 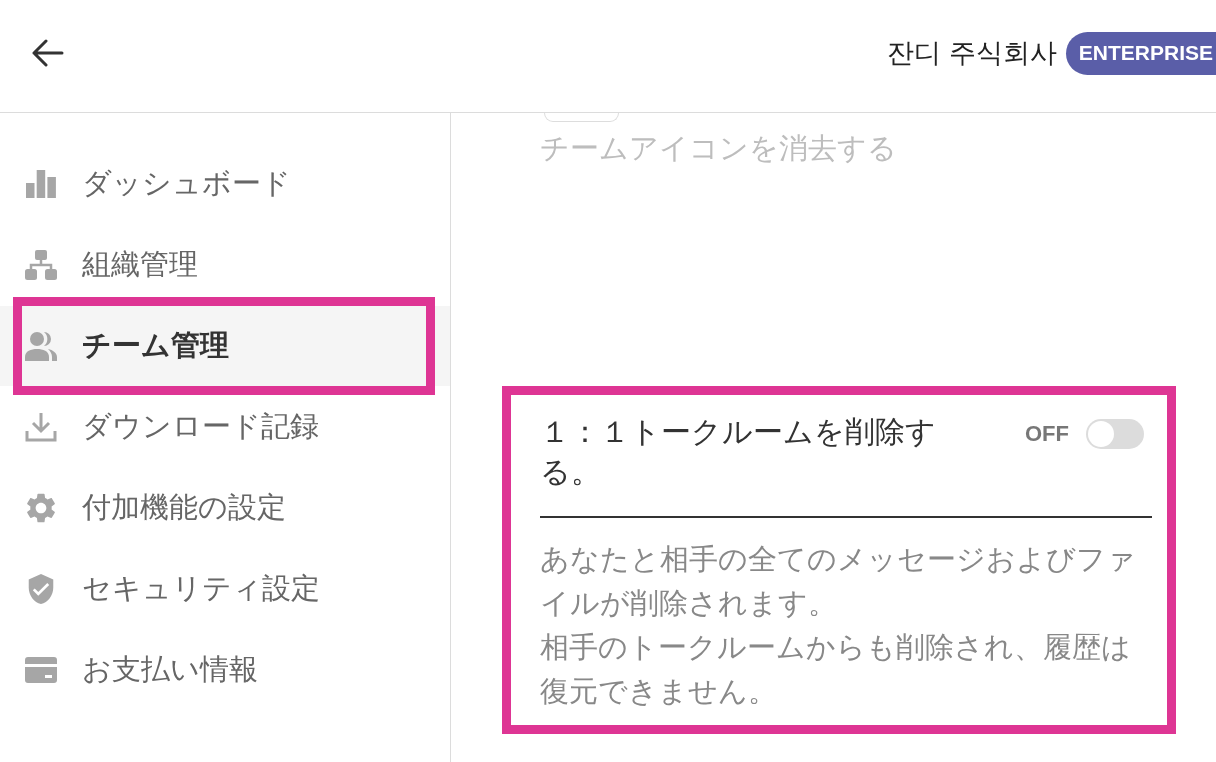 What do you see at coordinates (738, 452) in the screenshot?
I see `setting-title: １：１トークルームを削除する。` at bounding box center [738, 452].